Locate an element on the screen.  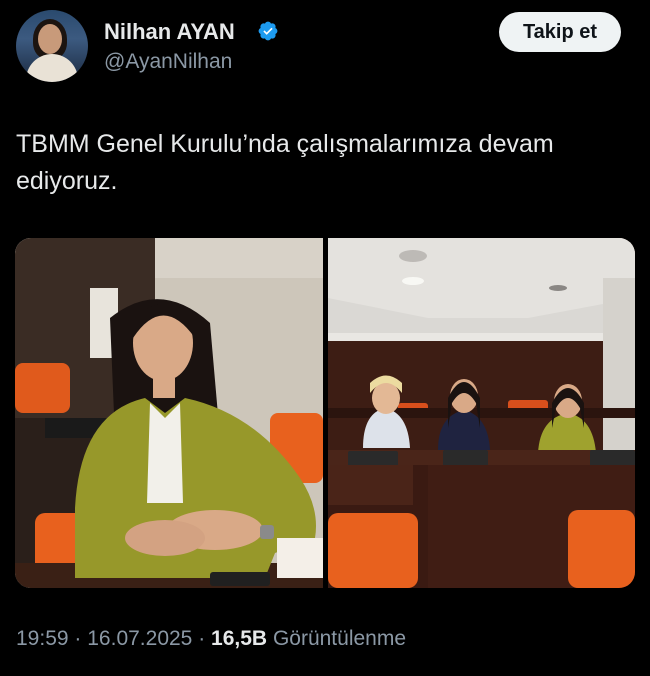
tweet-date: 16.07.2025 is located at coordinates (139, 638).